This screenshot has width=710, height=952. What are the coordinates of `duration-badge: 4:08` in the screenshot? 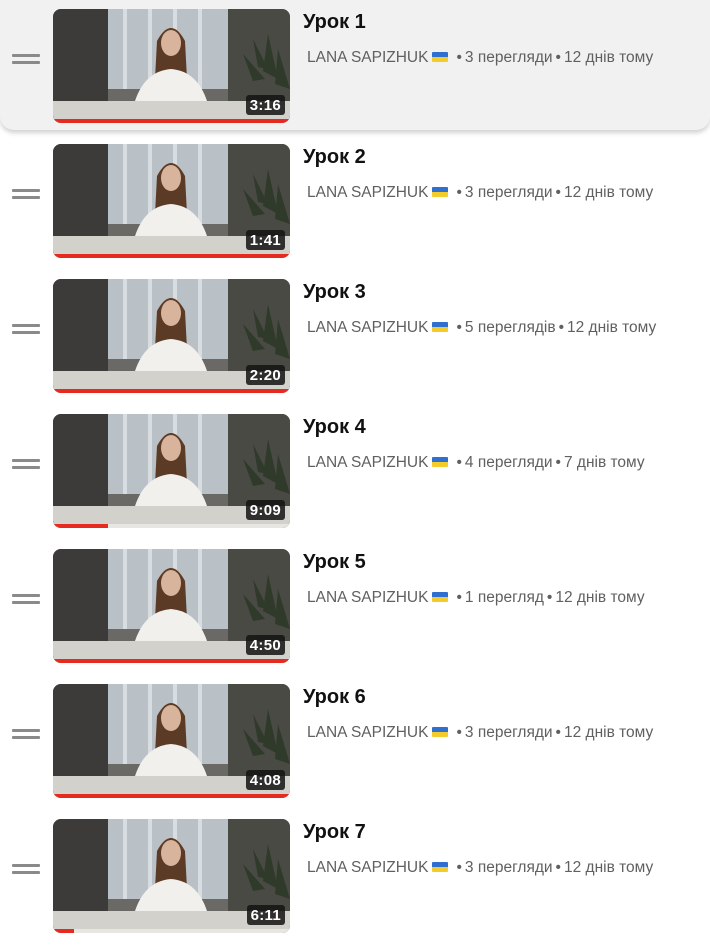 It's located at (265, 780).